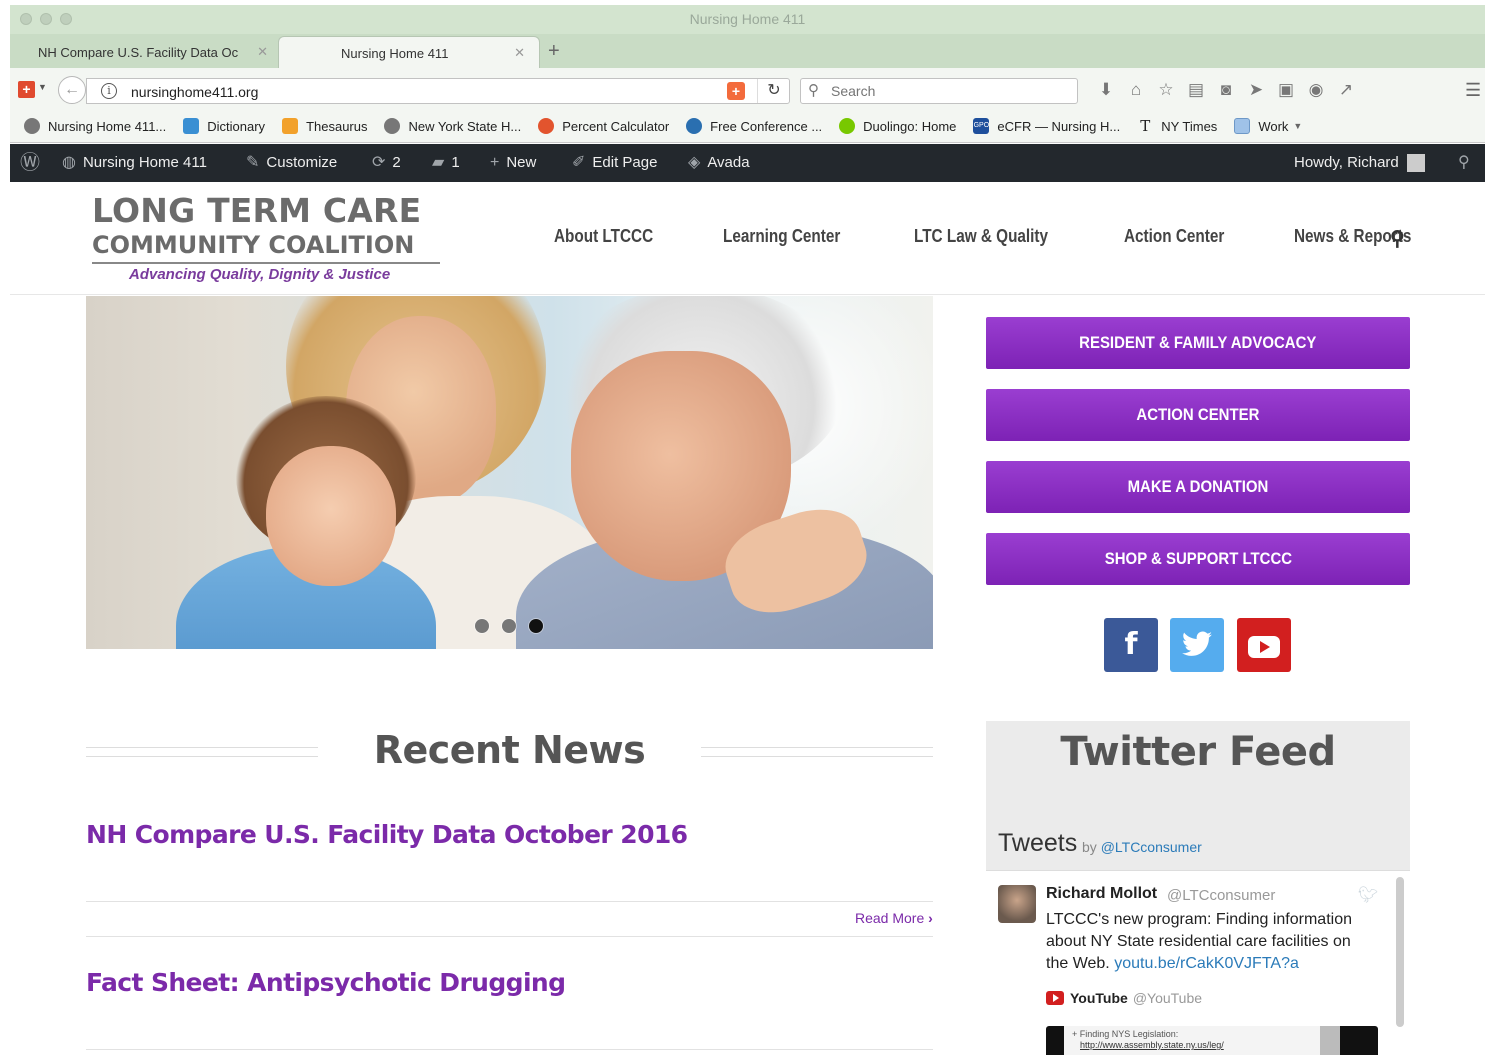 The image size is (1485, 1055). What do you see at coordinates (1400, 952) in the screenshot?
I see `scrollbar` at bounding box center [1400, 952].